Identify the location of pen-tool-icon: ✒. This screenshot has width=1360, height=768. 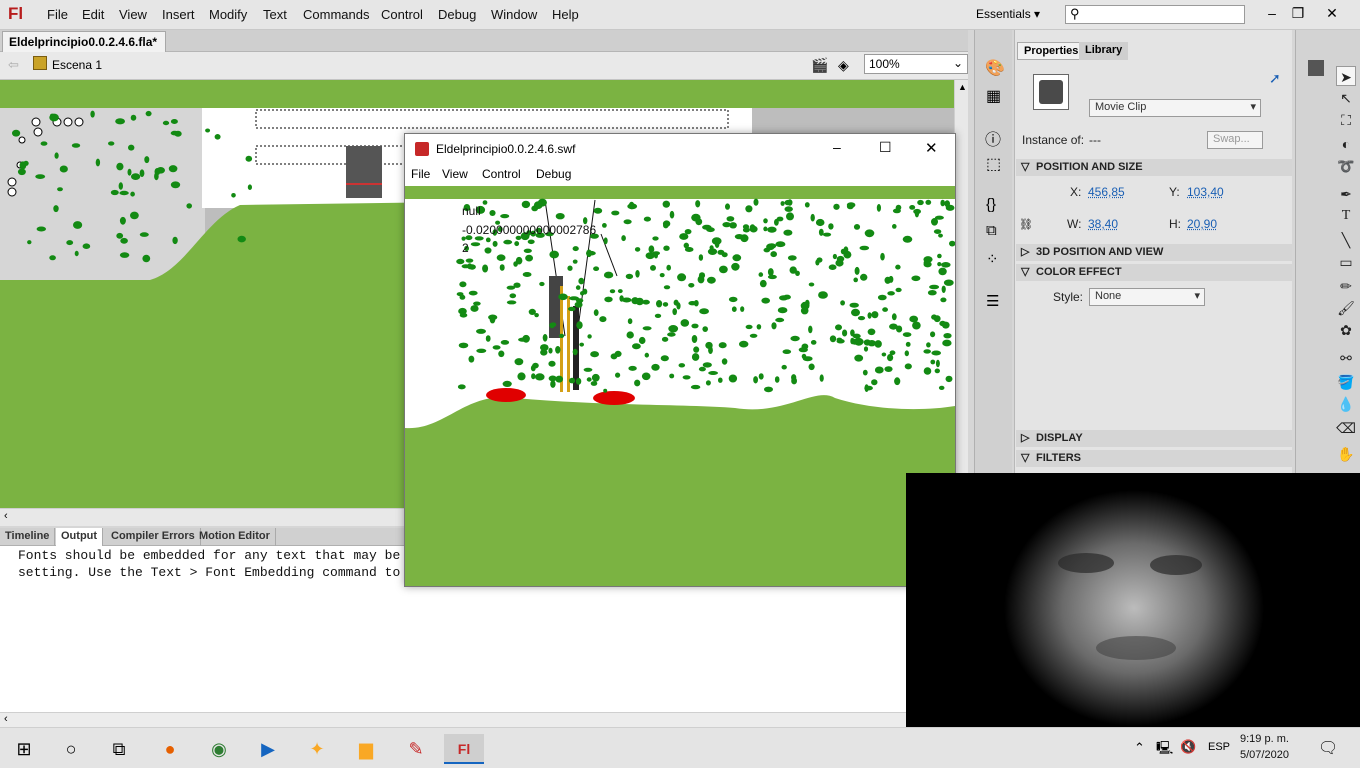
(1346, 194).